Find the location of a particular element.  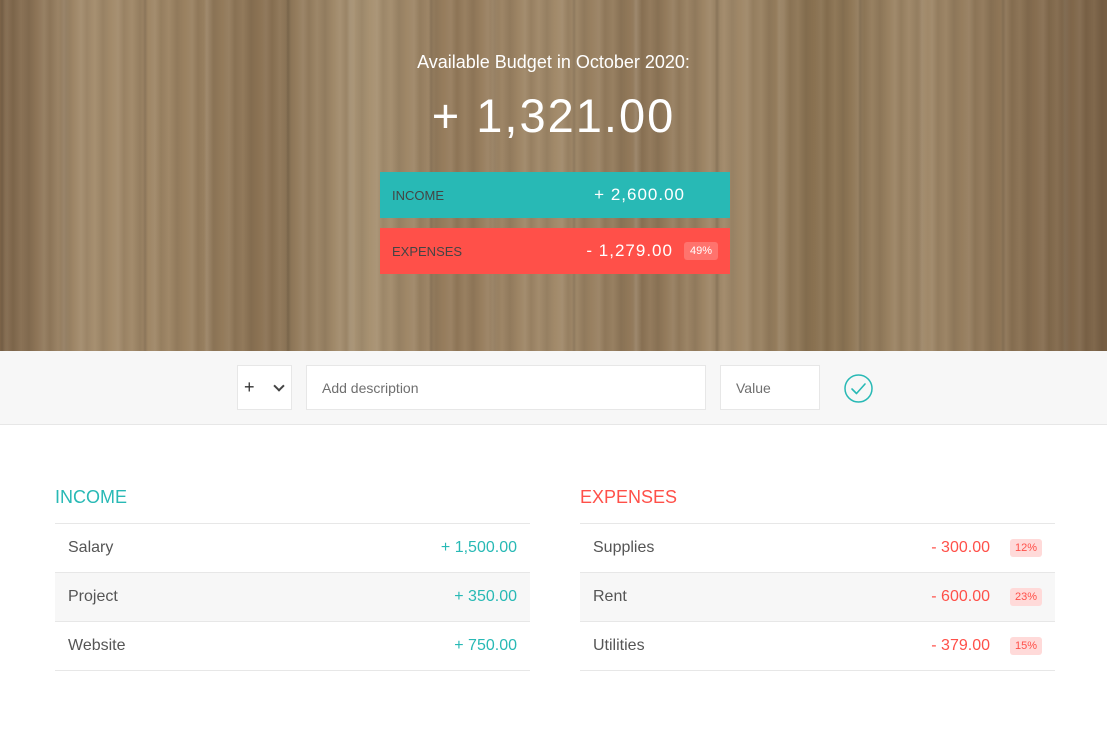

item-description: Rent is located at coordinates (610, 596).